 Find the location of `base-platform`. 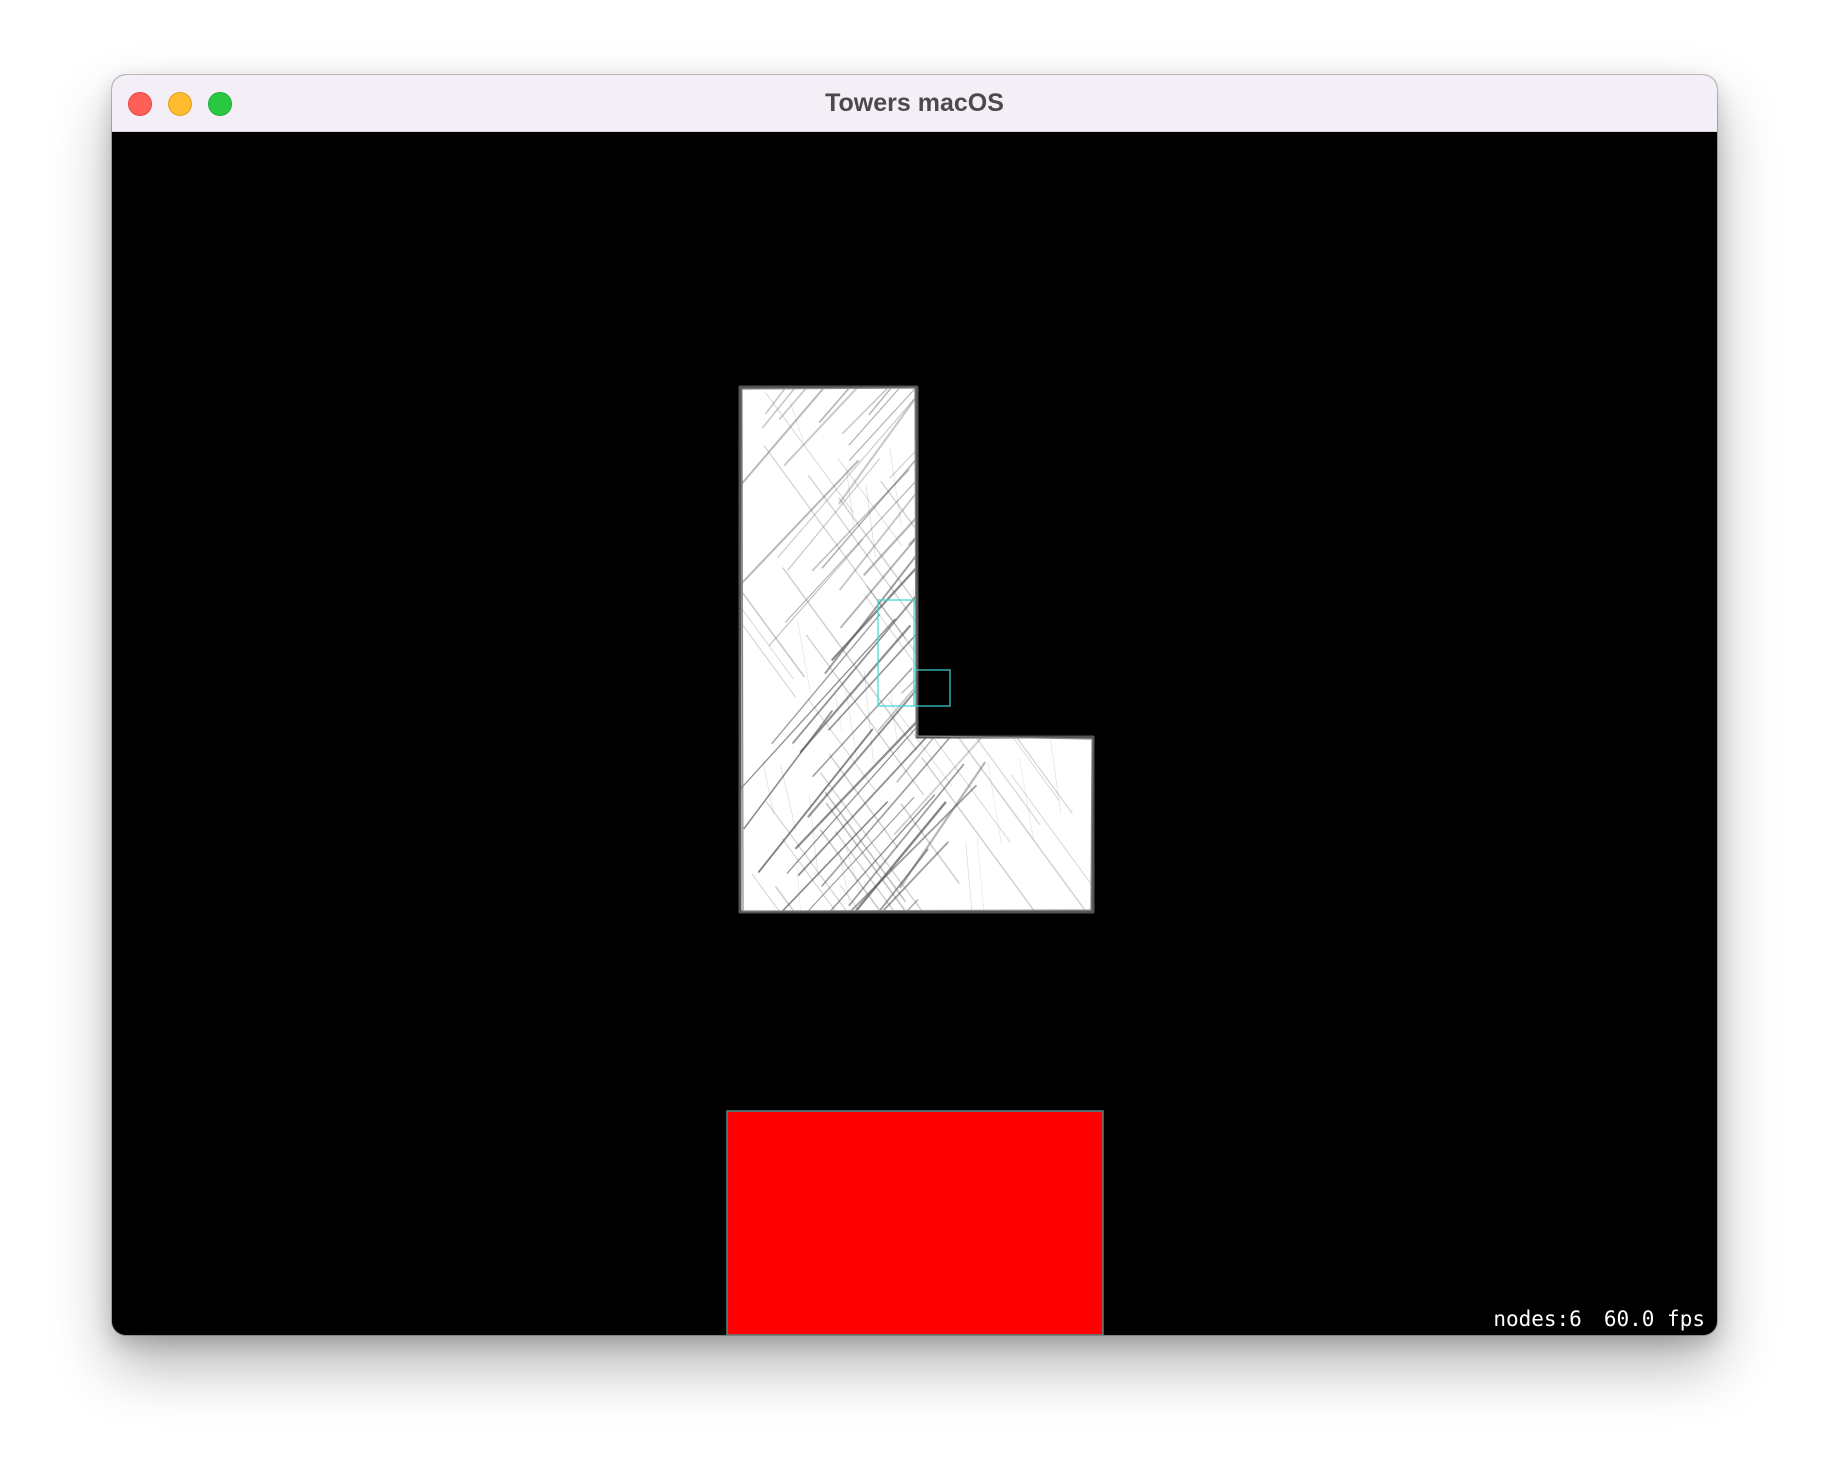

base-platform is located at coordinates (915, 1222).